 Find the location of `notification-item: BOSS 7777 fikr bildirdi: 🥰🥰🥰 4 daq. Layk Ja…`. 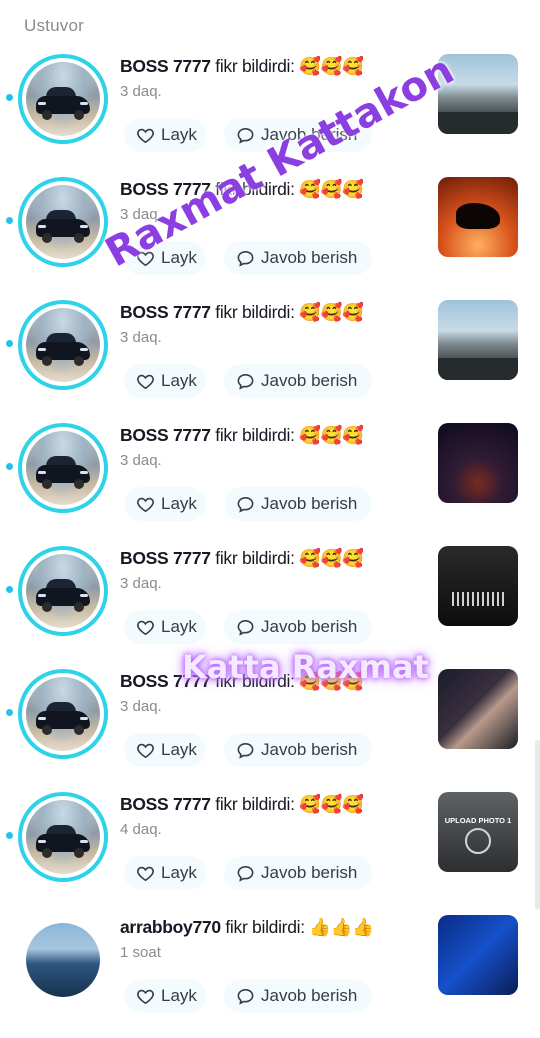

notification-item: BOSS 7777 fikr bildirdi: 🥰🥰🥰 4 daq. Layk Ja… is located at coordinates (270, 853).